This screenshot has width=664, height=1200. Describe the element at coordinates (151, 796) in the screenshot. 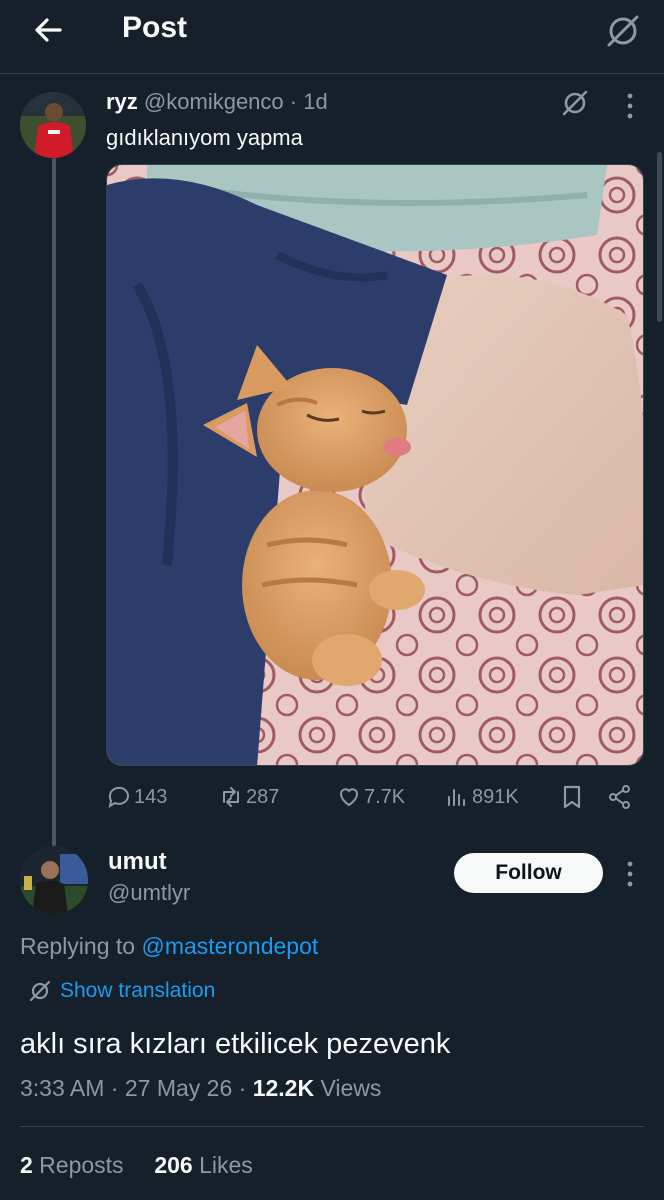

I see `reply-count: 143` at that location.